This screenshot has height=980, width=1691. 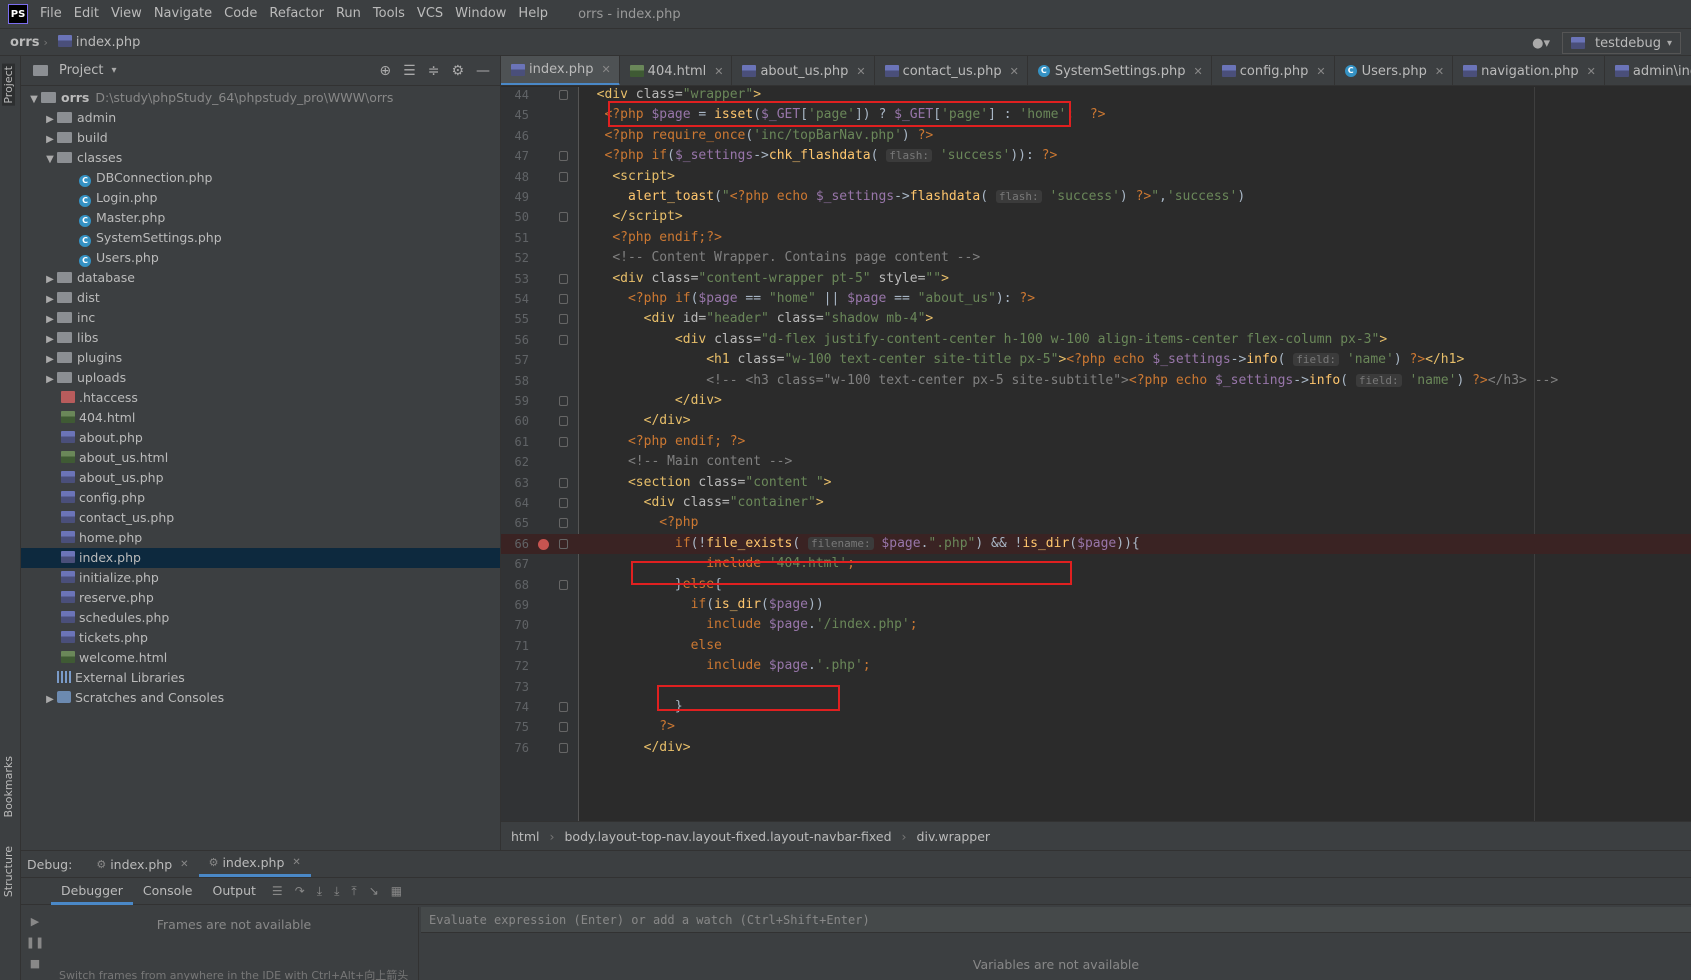 What do you see at coordinates (515, 319) in the screenshot?
I see `line-number: 55` at bounding box center [515, 319].